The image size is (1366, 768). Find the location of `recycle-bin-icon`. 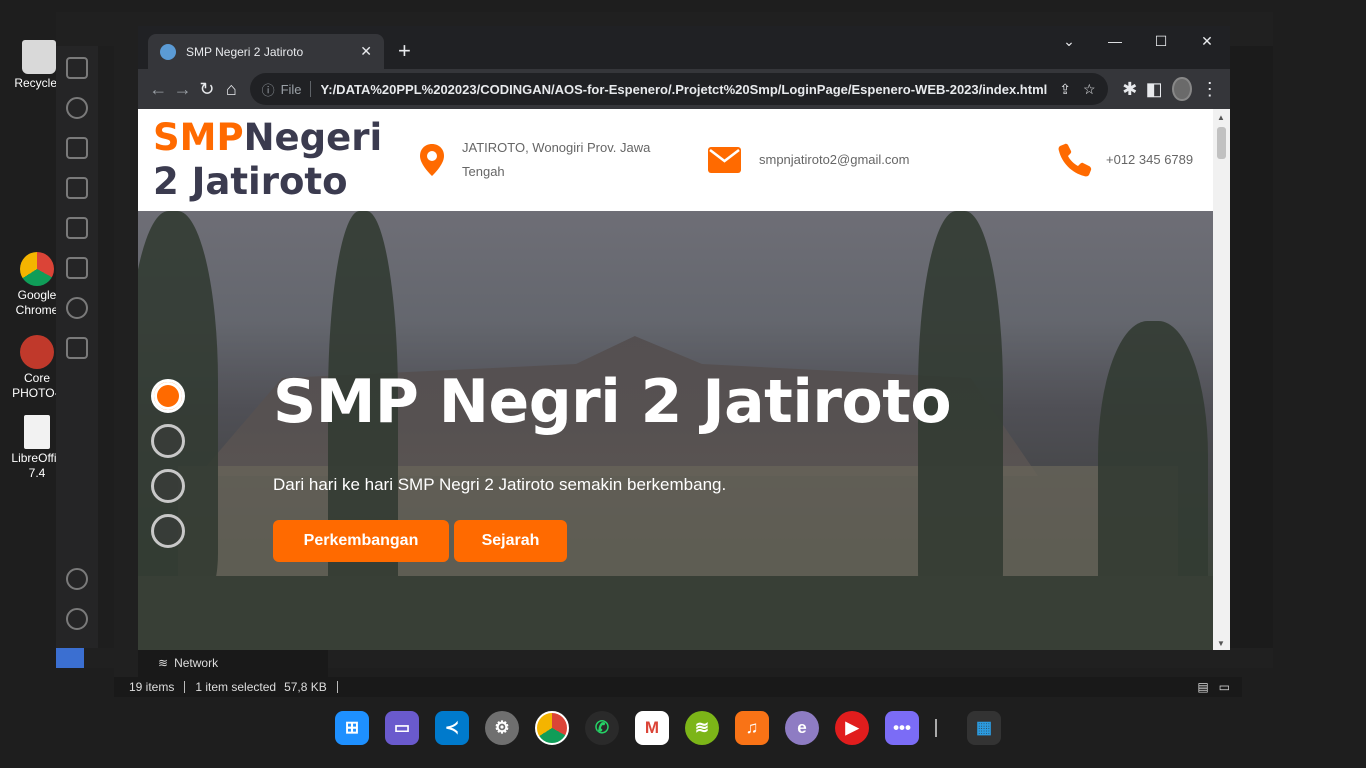

recycle-bin-icon is located at coordinates (39, 57).